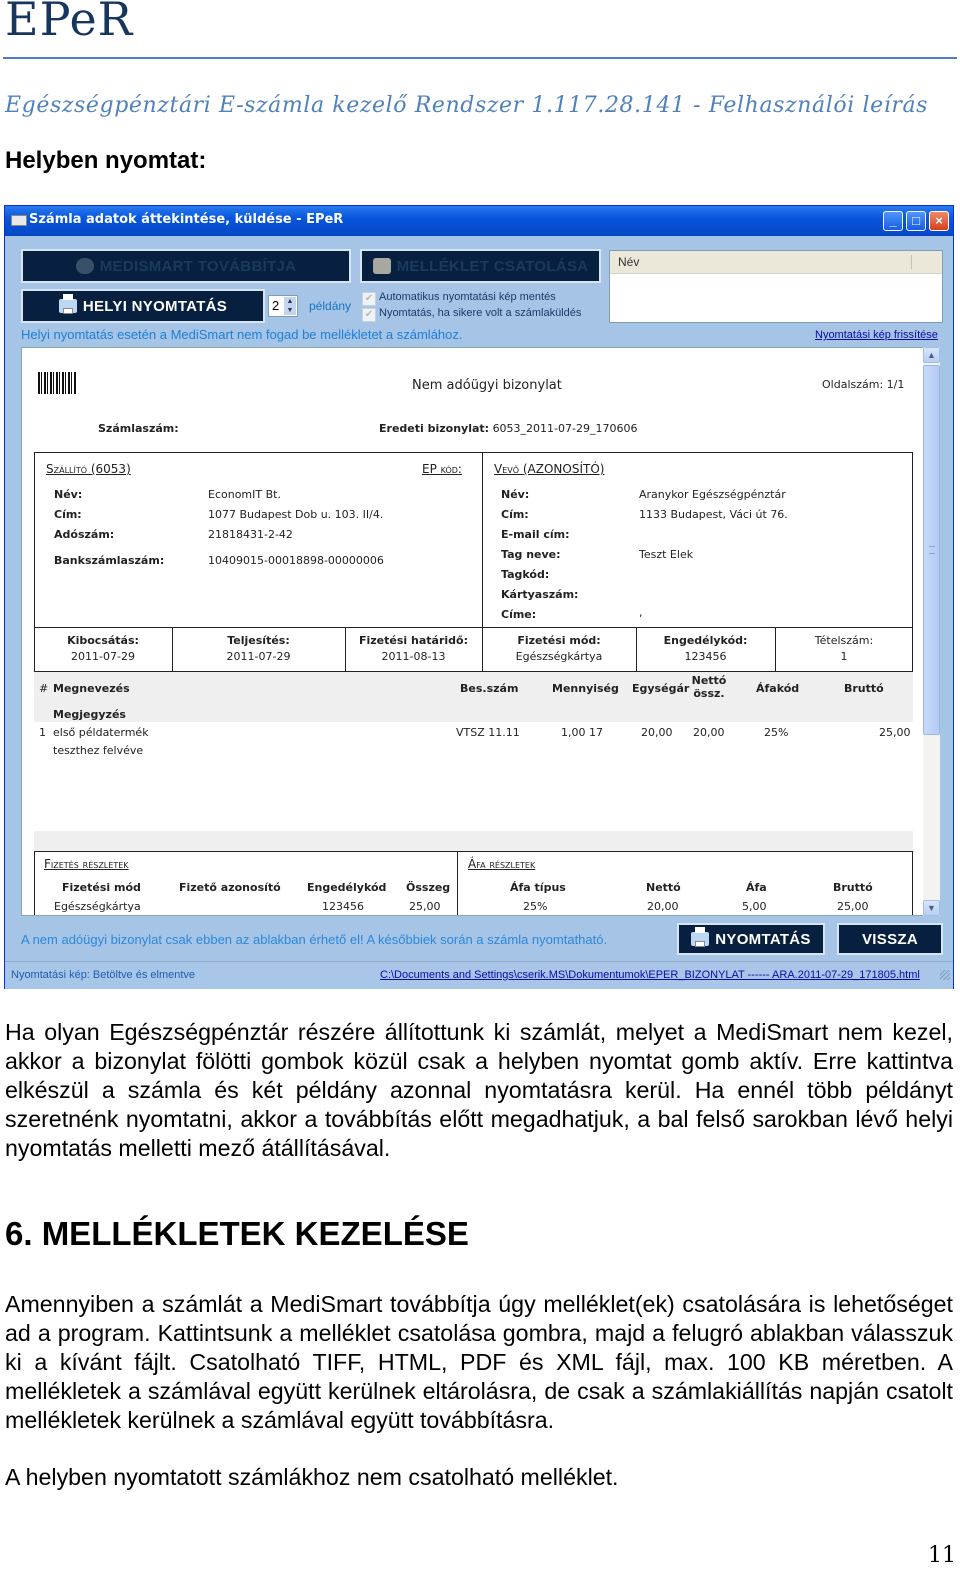 Image resolution: width=960 pixels, height=1572 pixels. What do you see at coordinates (531, 554) in the screenshot?
I see `buyer-field-label: Tag neve:` at bounding box center [531, 554].